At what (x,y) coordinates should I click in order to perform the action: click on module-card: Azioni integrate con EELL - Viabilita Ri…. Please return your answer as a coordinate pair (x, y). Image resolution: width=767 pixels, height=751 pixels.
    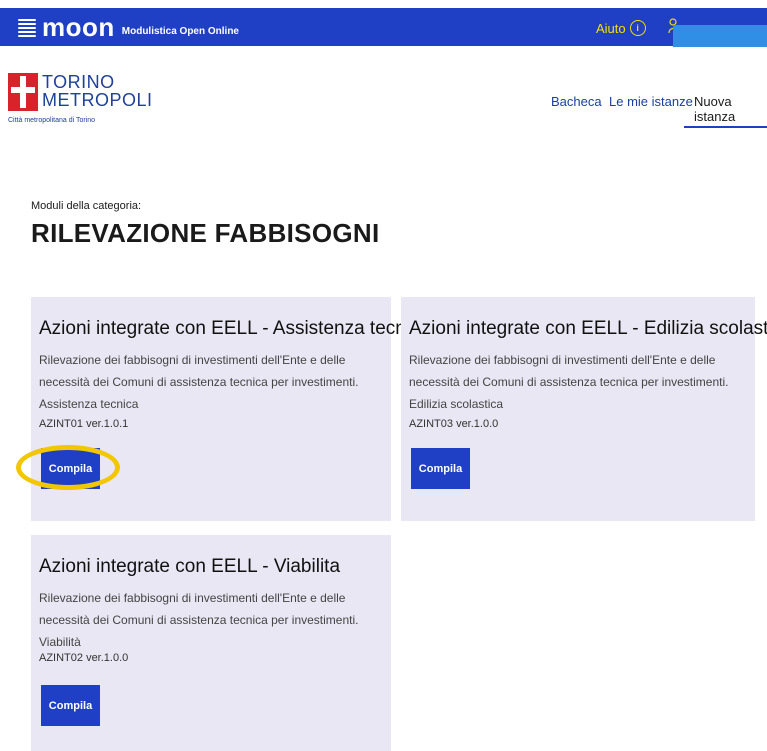
    Looking at the image, I should click on (211, 643).